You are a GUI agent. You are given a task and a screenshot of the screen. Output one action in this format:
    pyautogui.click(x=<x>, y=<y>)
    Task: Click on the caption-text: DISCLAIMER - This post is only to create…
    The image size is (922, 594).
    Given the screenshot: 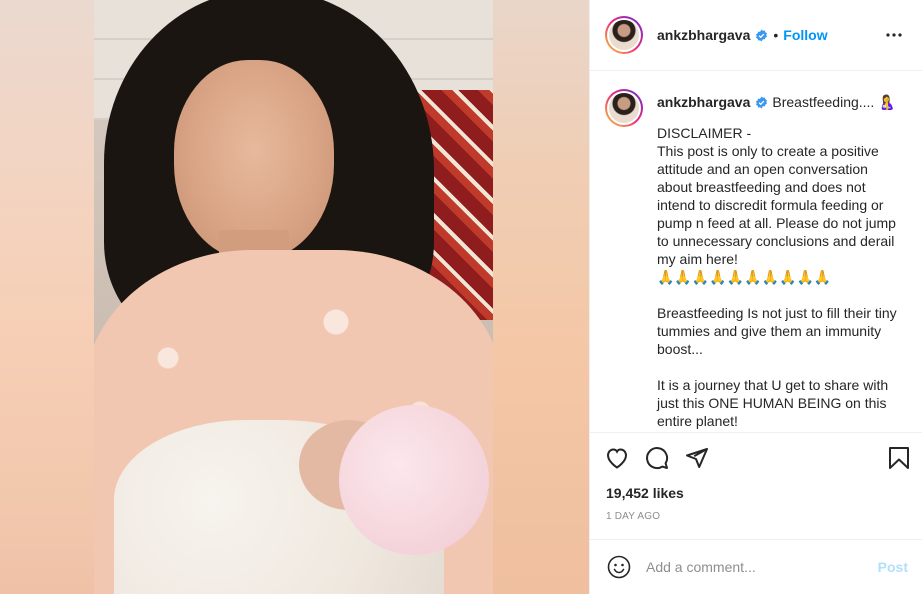 What is the action you would take?
    pyautogui.click(x=777, y=277)
    